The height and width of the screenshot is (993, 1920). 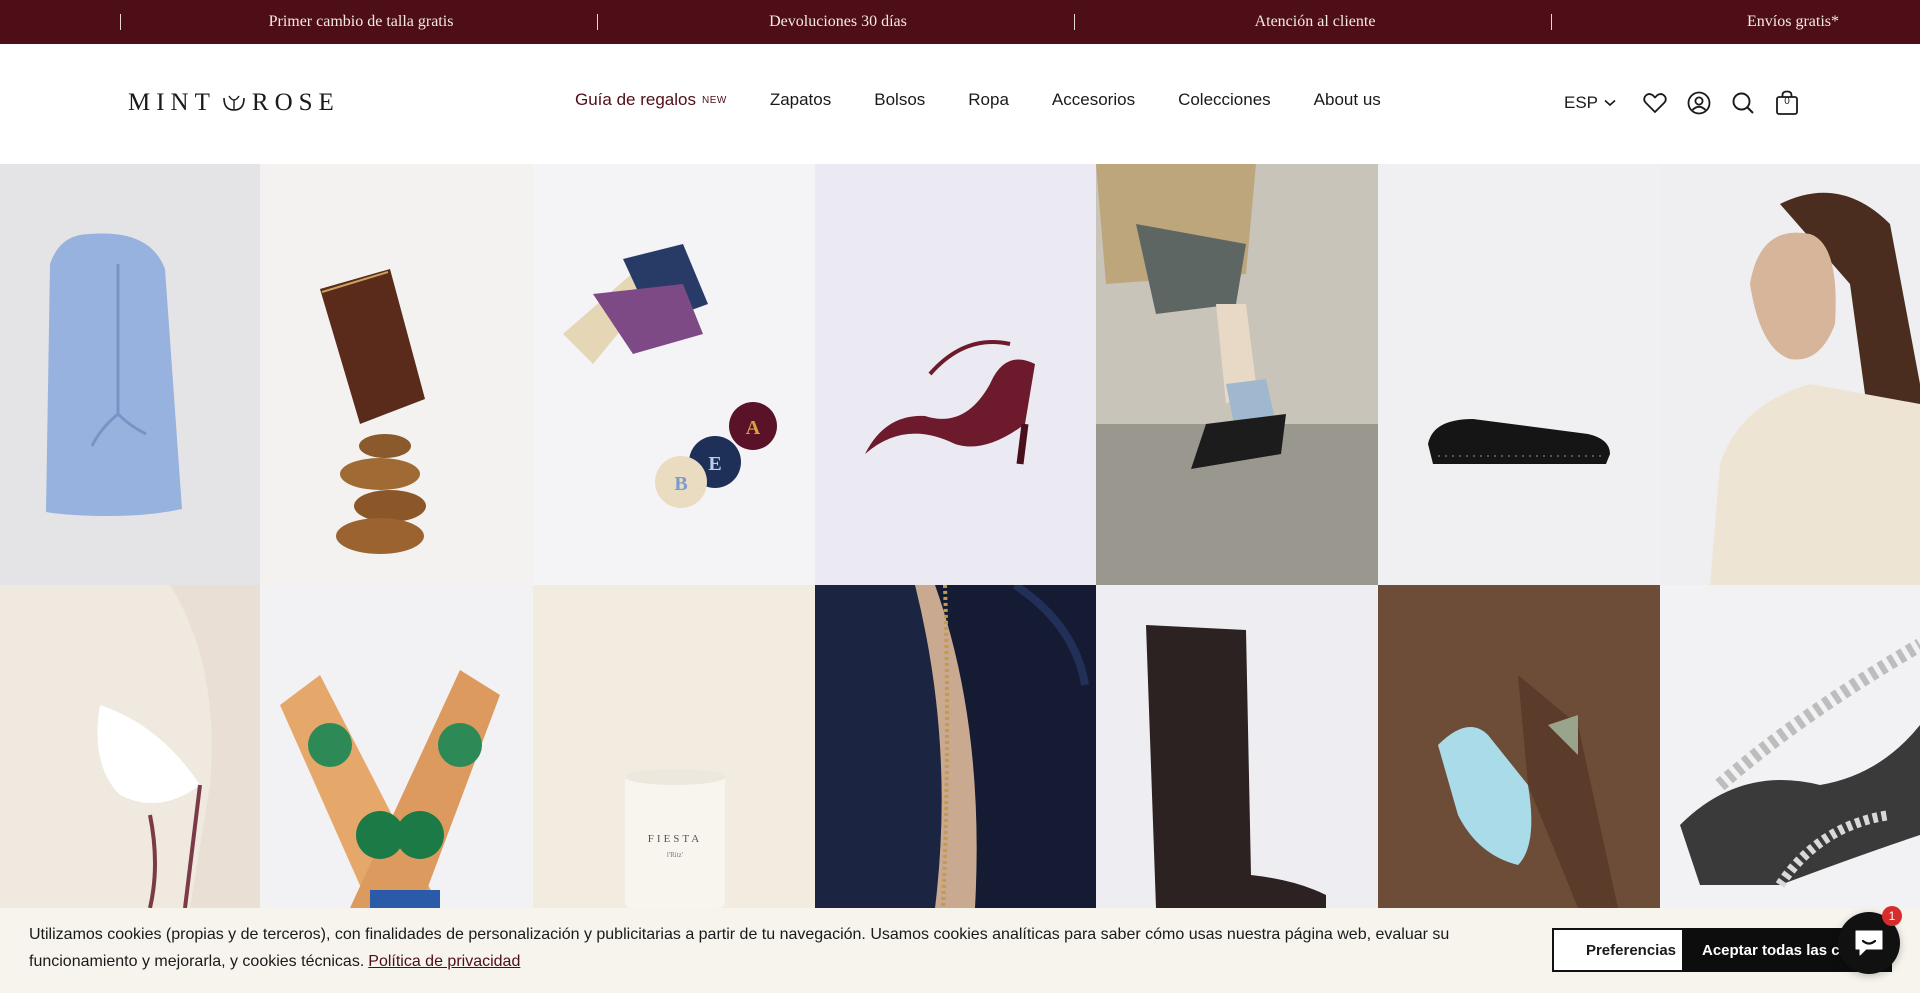 I want to click on tile-printed-socks, so click(x=396, y=746).